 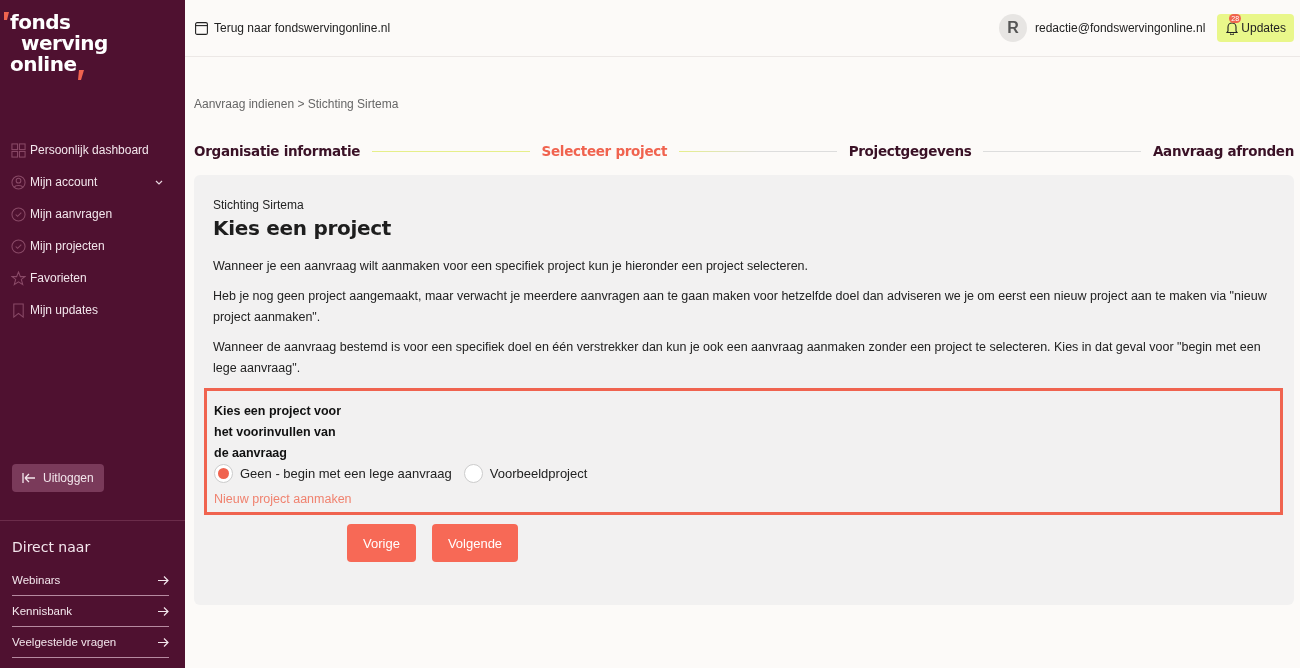 What do you see at coordinates (1232, 28) in the screenshot?
I see `bell-icon` at bounding box center [1232, 28].